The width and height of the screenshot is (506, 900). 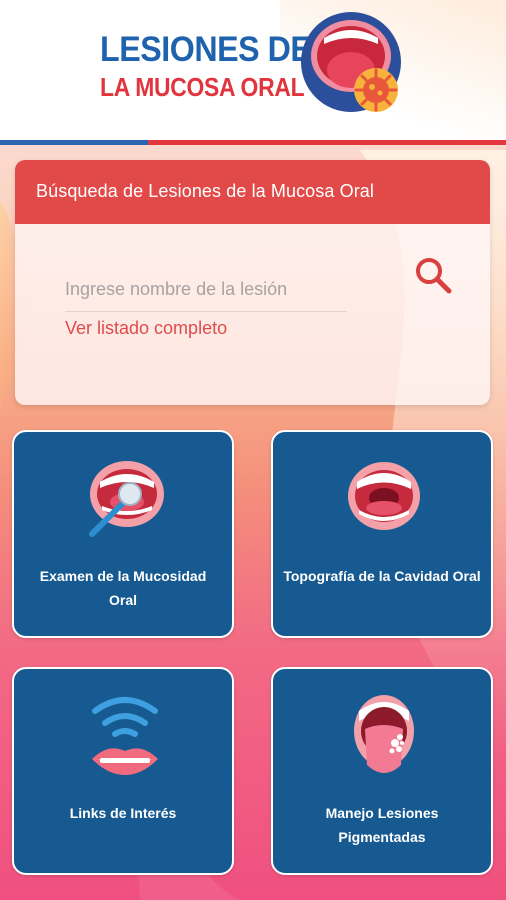 What do you see at coordinates (125, 736) in the screenshot?
I see `lips-signal-icon` at bounding box center [125, 736].